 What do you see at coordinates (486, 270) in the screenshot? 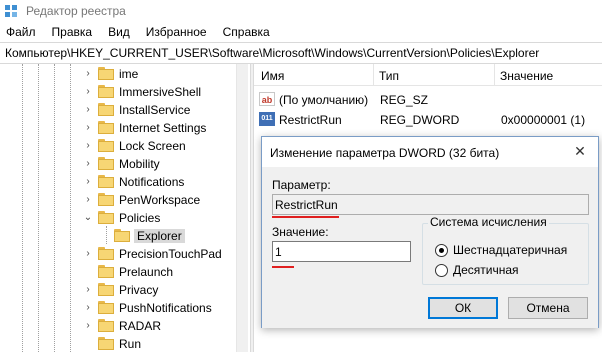
I see `radio-decimal-label: Десятичная` at bounding box center [486, 270].